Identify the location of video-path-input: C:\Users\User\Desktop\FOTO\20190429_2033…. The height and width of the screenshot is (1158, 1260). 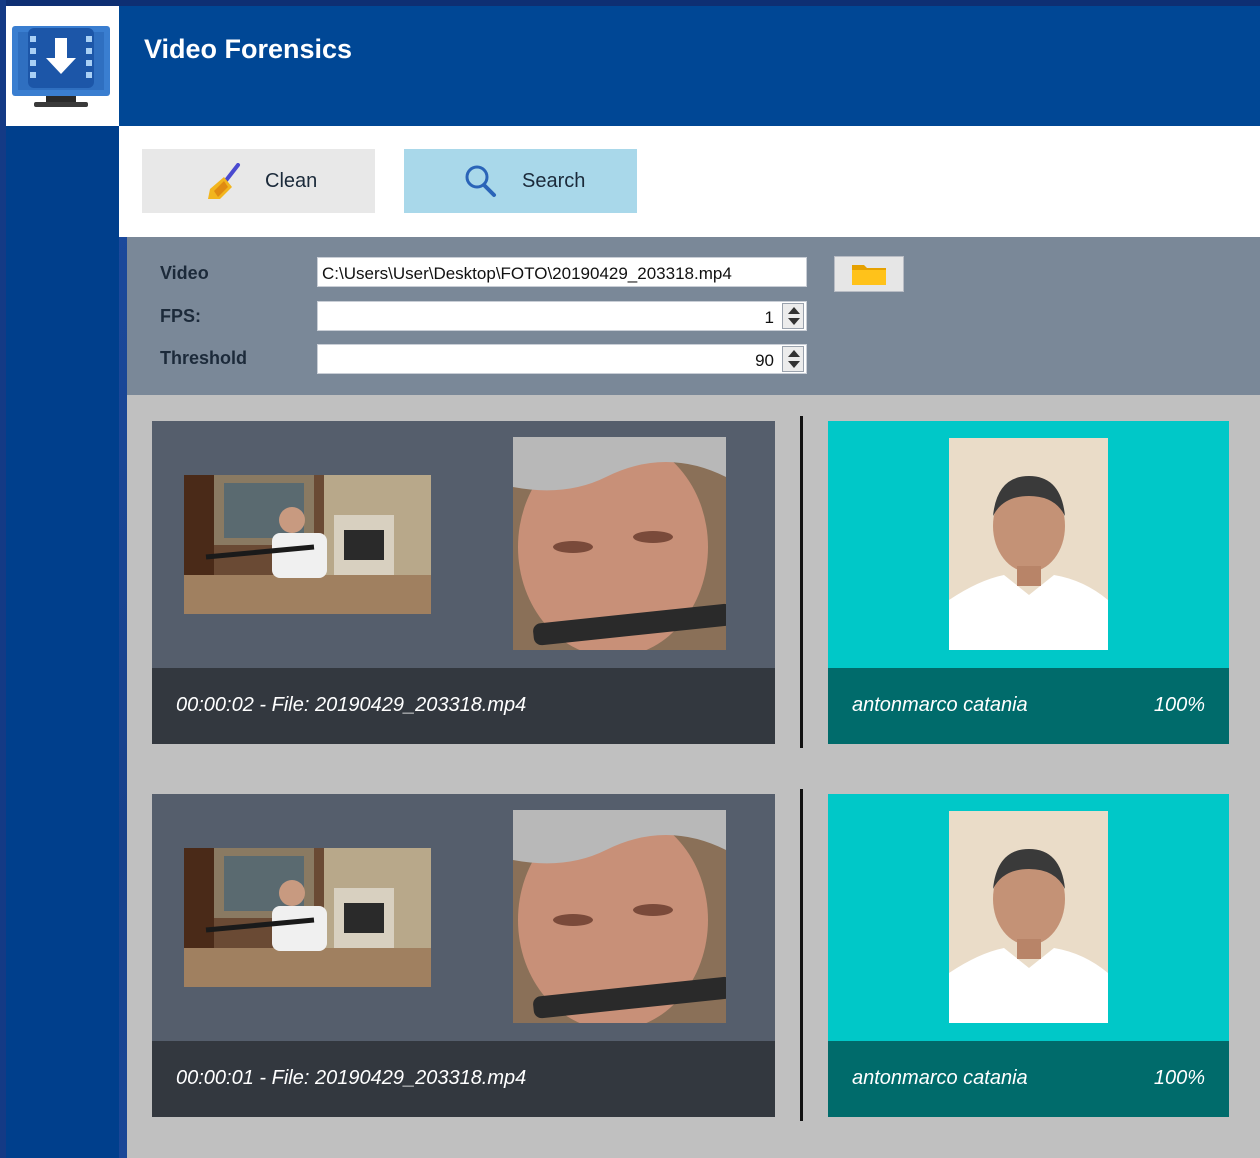
(562, 272).